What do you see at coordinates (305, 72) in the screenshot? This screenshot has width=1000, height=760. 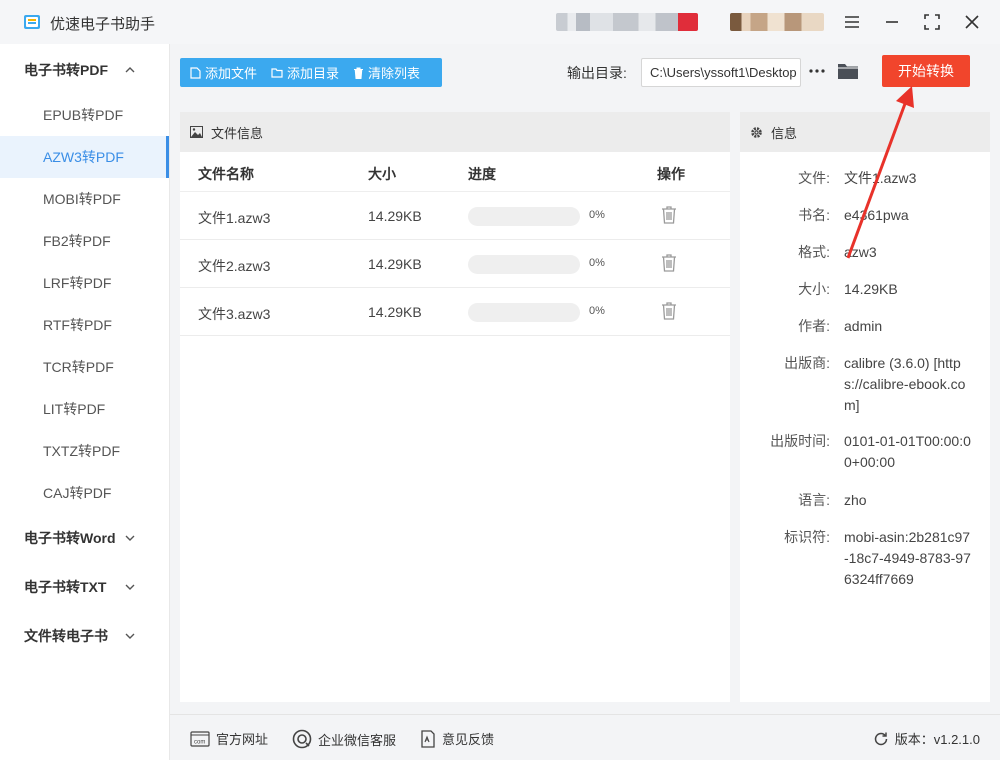 I see `add-directory-button: 添加目录` at bounding box center [305, 72].